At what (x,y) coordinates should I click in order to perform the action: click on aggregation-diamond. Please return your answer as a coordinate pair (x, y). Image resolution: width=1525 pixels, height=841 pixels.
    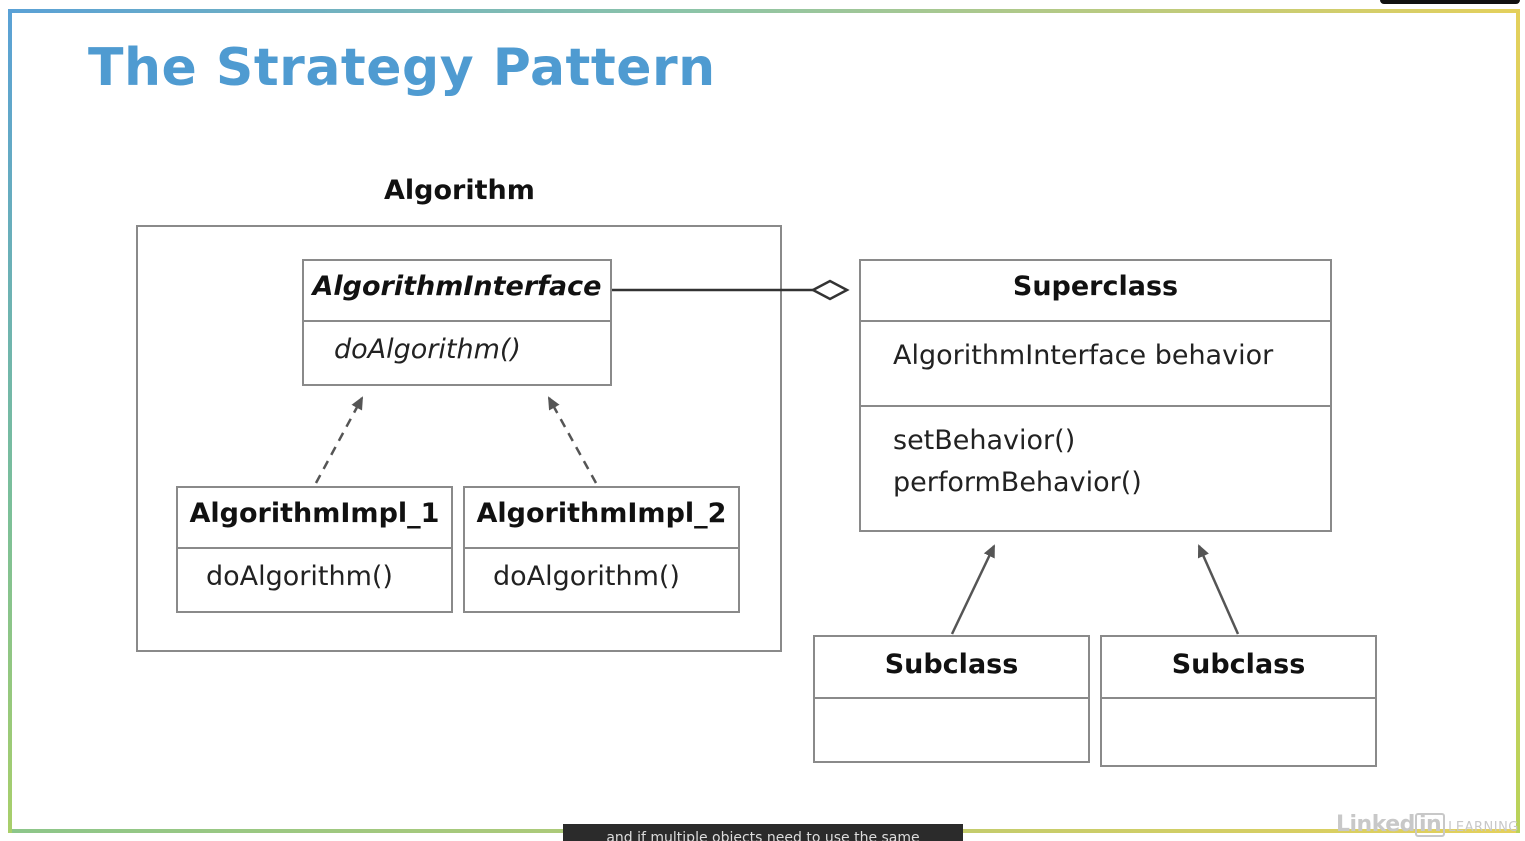
    Looking at the image, I should click on (830, 290).